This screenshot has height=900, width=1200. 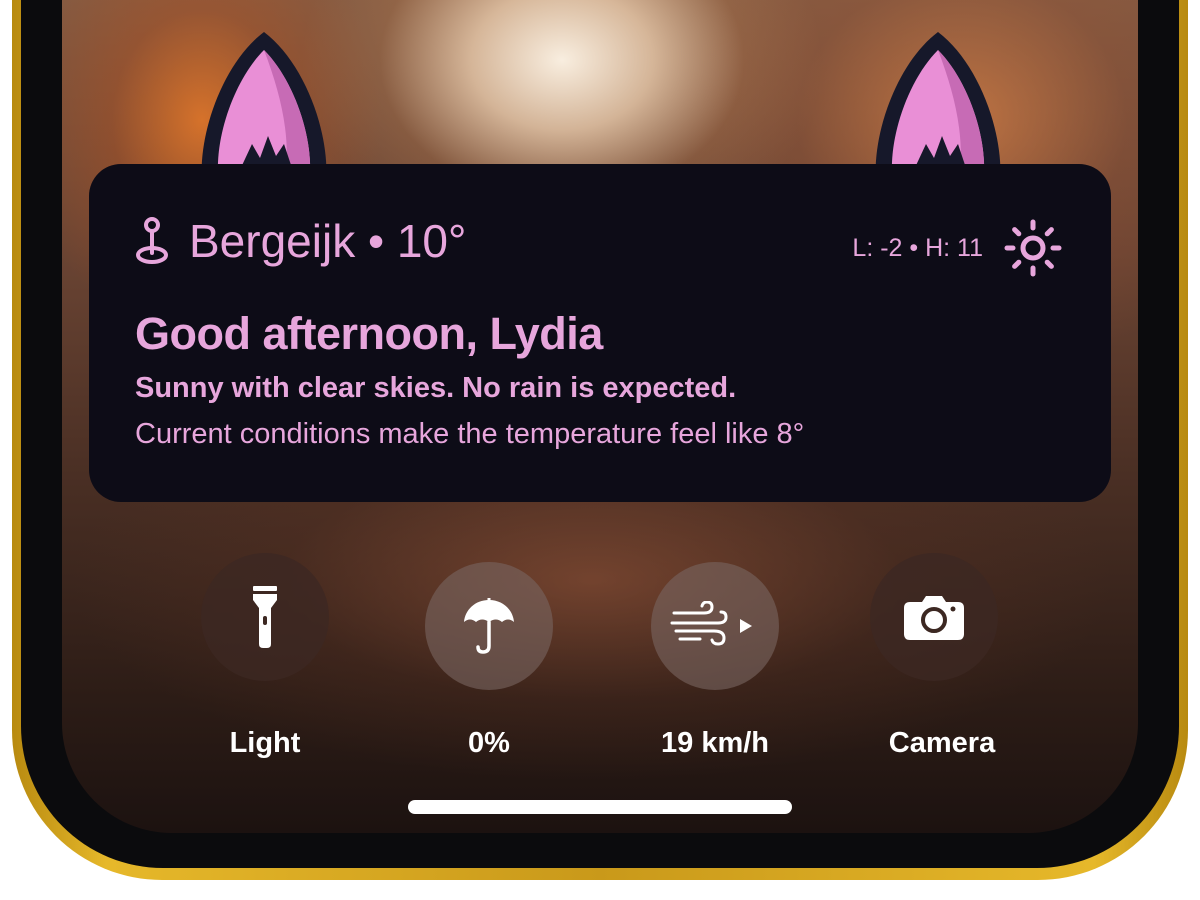 I want to click on wind-speed-button, so click(x=715, y=626).